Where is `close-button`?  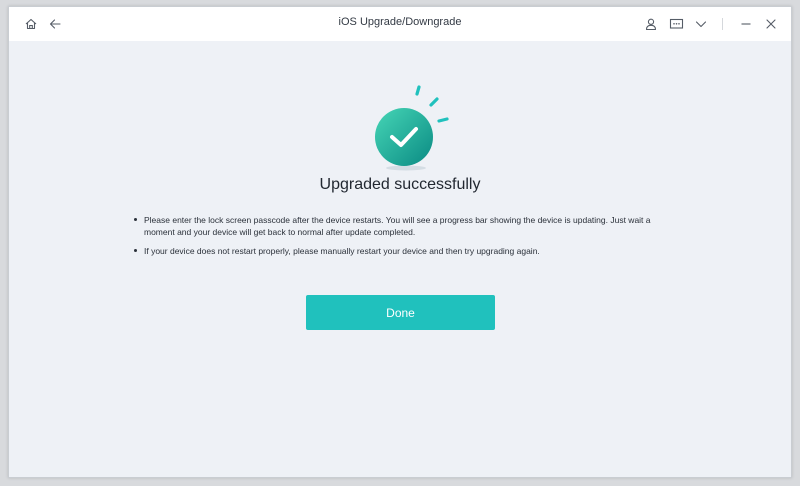
close-button is located at coordinates (771, 24).